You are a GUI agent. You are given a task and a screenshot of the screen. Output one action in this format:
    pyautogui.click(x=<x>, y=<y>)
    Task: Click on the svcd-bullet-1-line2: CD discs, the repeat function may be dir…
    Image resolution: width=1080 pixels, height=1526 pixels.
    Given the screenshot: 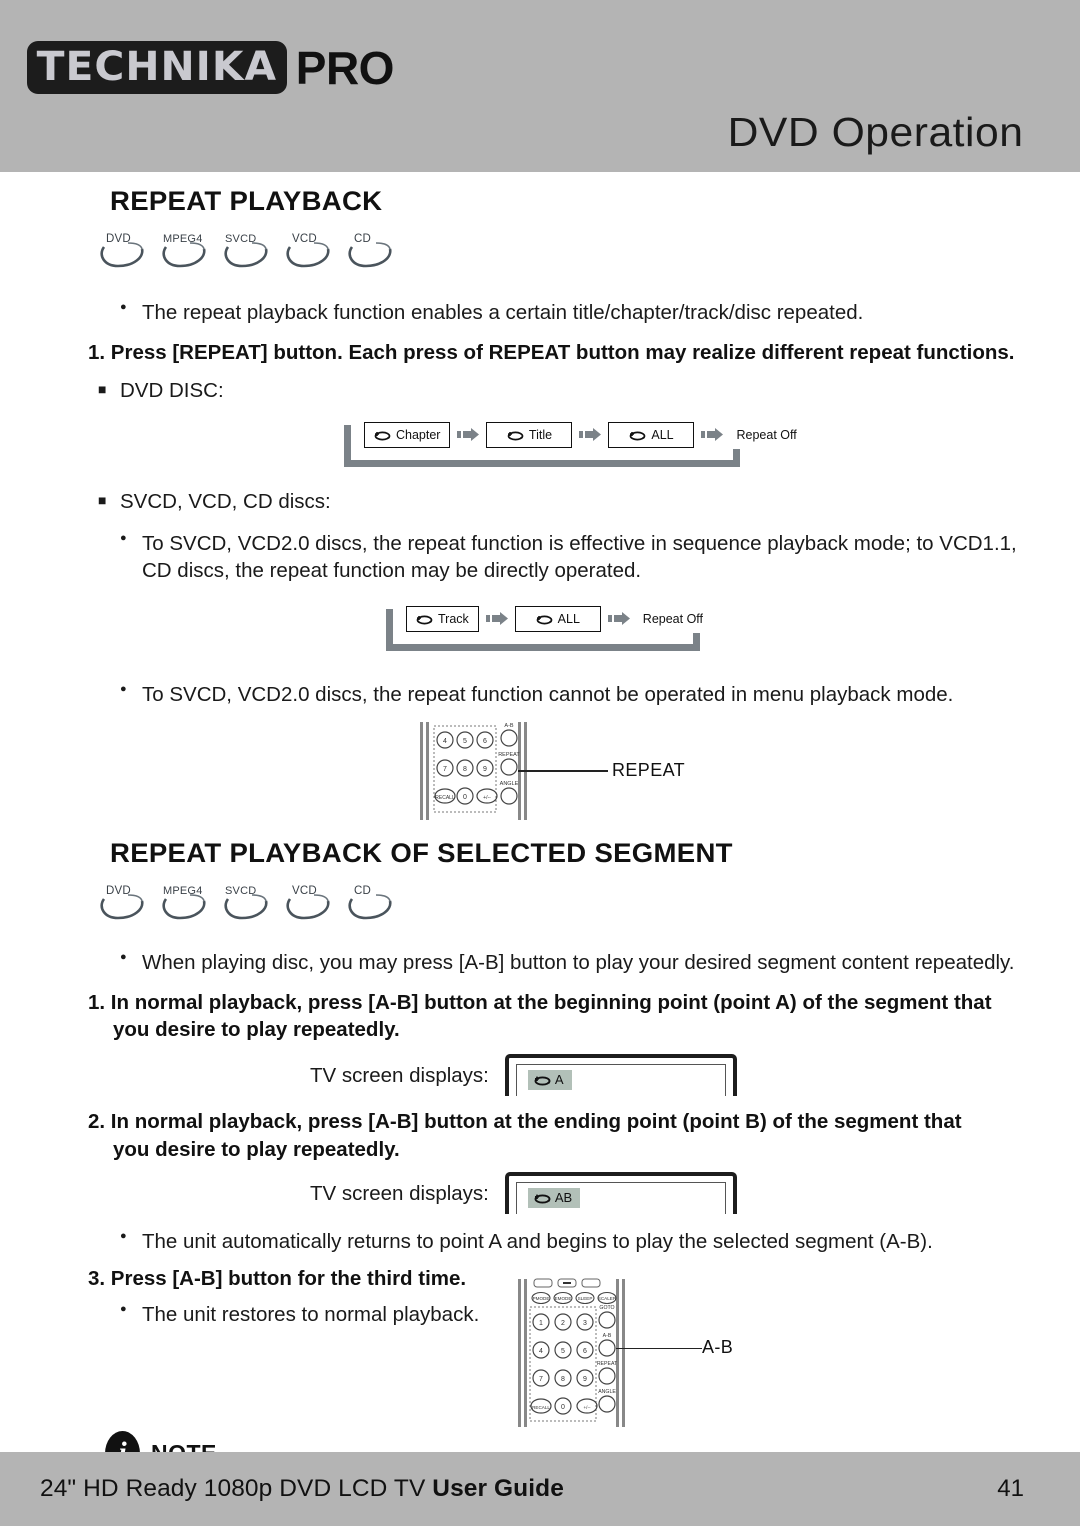 What is the action you would take?
    pyautogui.click(x=392, y=571)
    